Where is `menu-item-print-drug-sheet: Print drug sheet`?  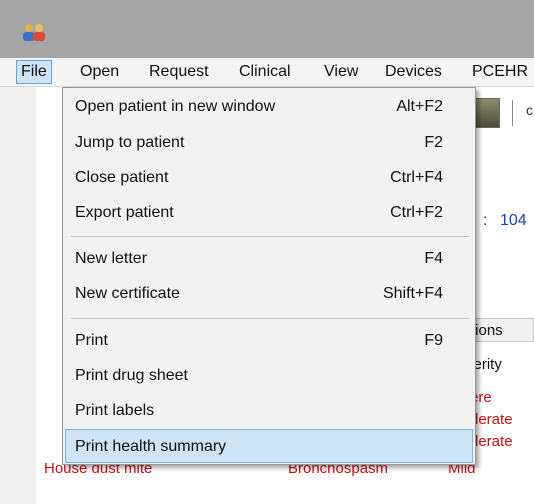
menu-item-print-drug-sheet: Print drug sheet is located at coordinates (269, 376).